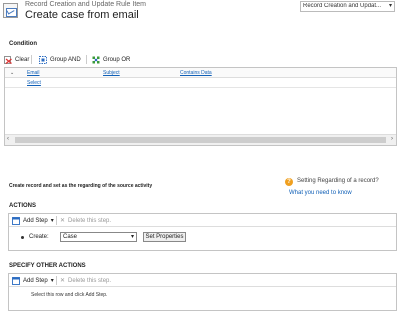  What do you see at coordinates (69, 295) in the screenshot?
I see `add-step-hint: Select this row and click Add Step.` at bounding box center [69, 295].